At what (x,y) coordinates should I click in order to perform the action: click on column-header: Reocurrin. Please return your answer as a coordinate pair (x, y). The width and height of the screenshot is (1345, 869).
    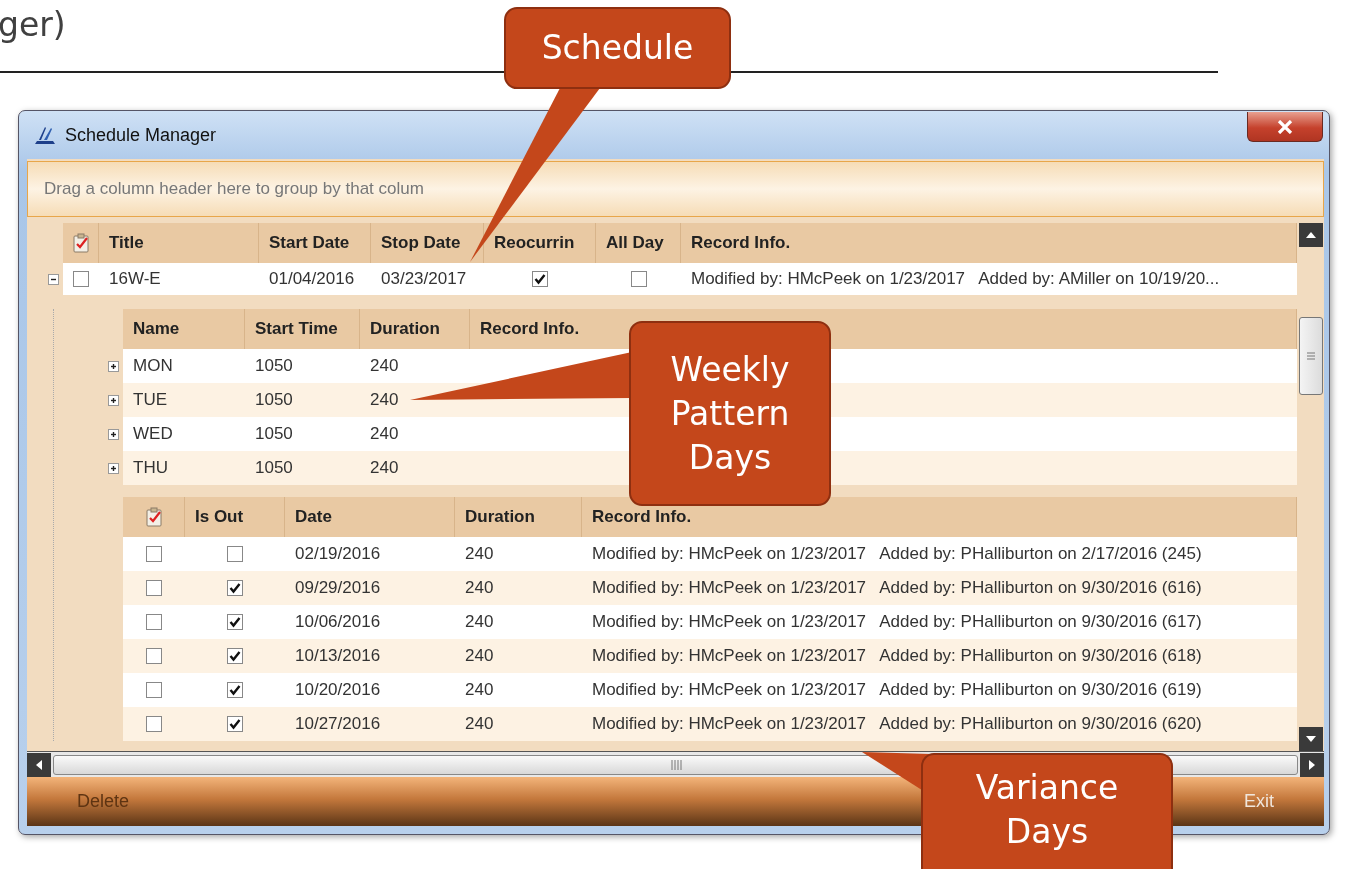
    Looking at the image, I should click on (540, 243).